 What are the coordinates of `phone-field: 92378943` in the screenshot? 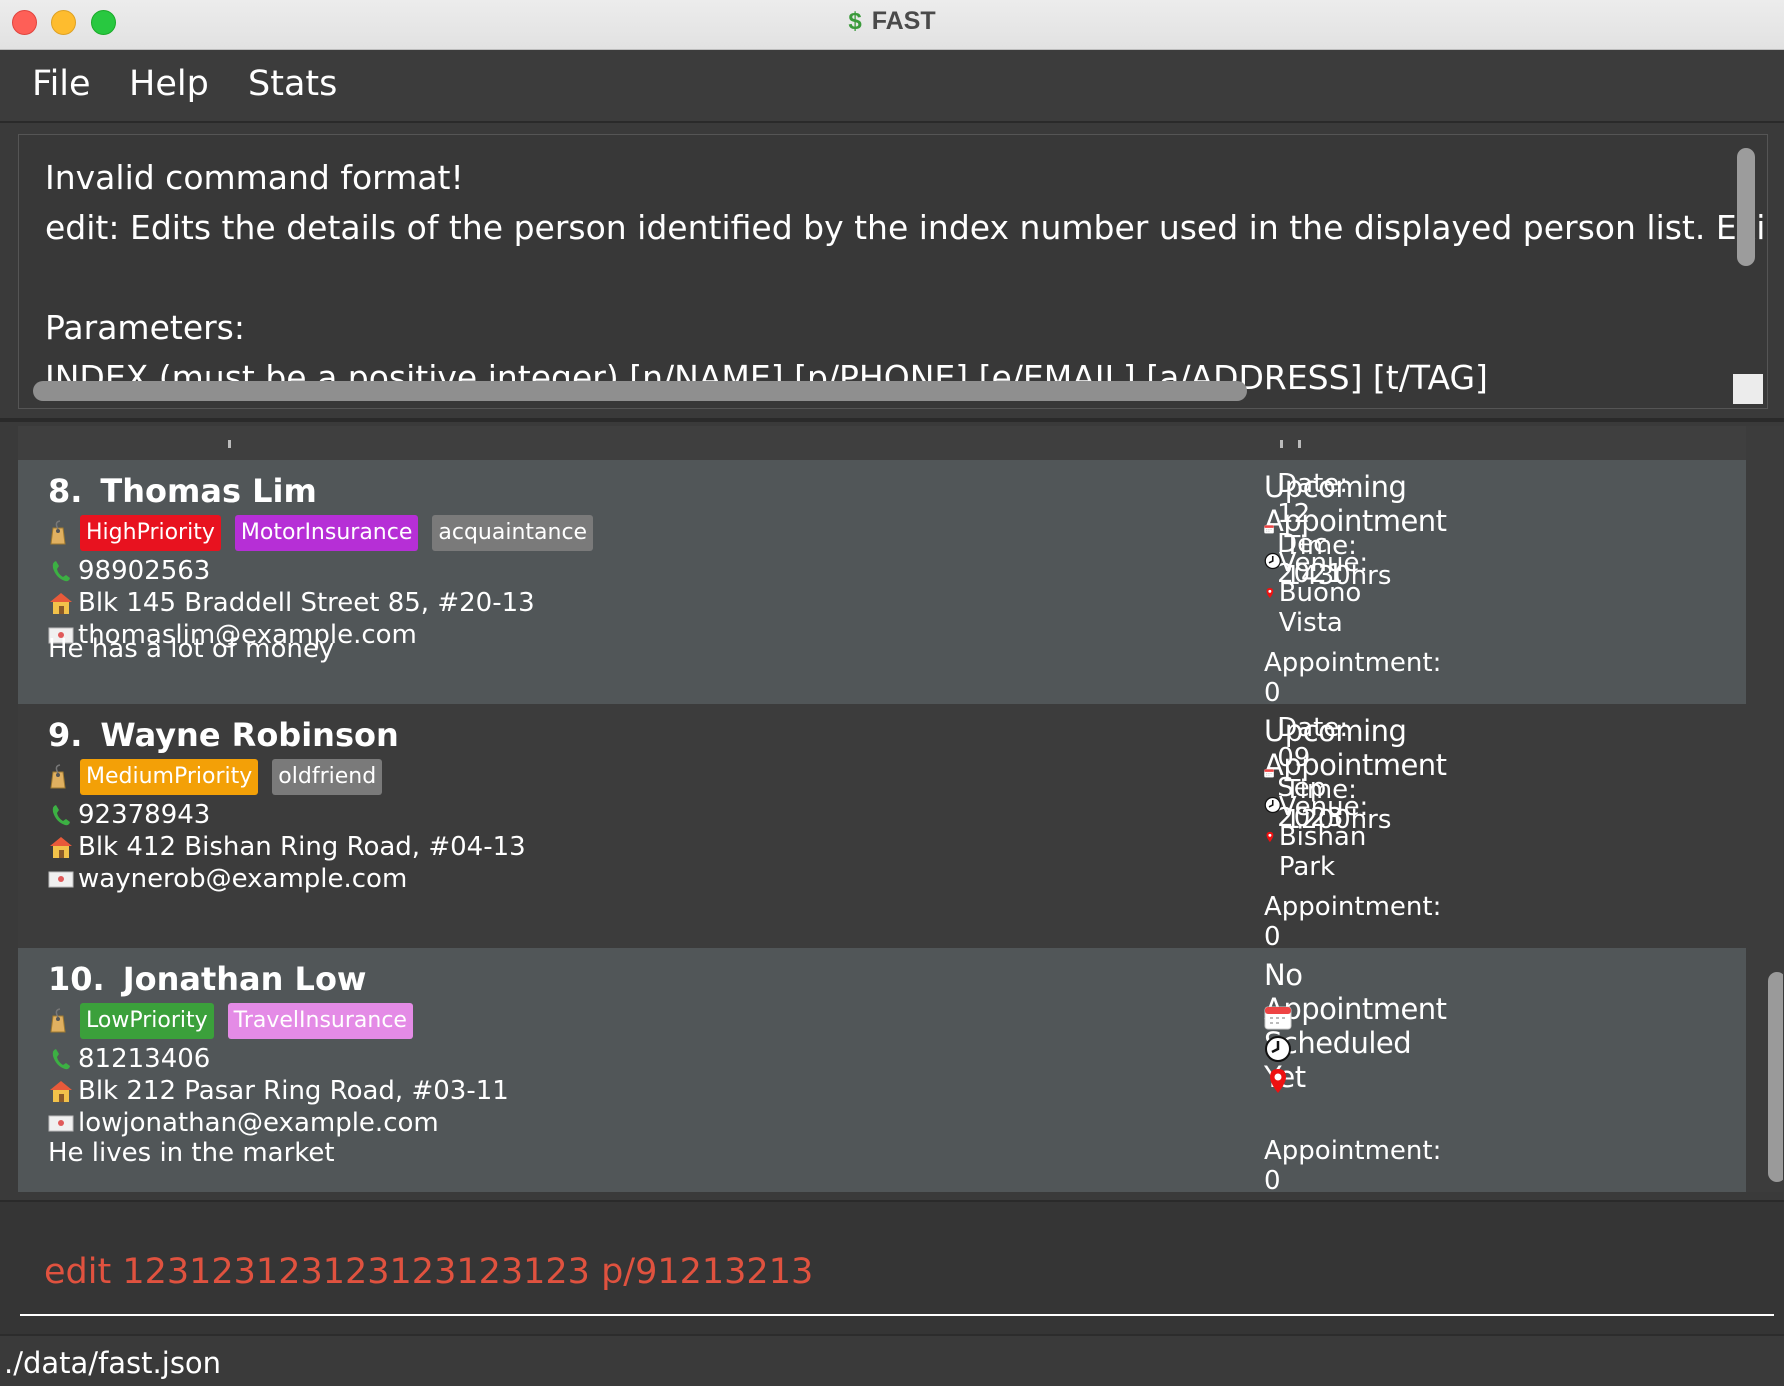 It's located at (129, 815).